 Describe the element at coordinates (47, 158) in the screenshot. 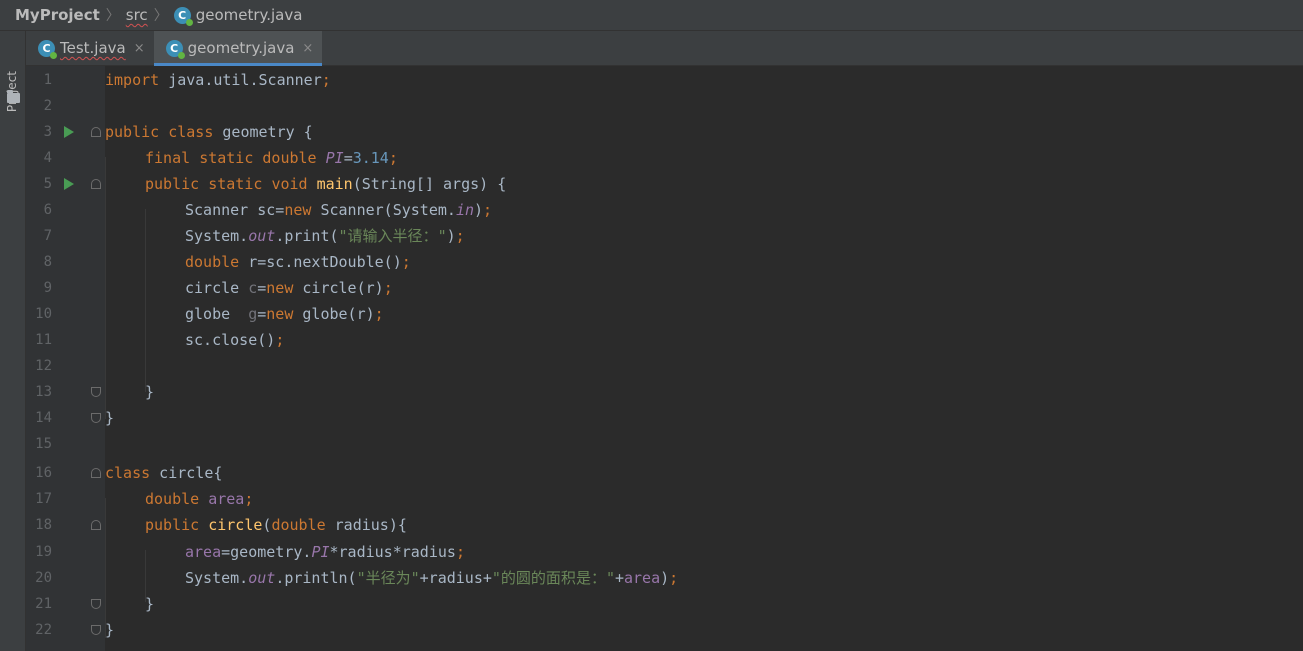

I see `line-number: 4` at that location.